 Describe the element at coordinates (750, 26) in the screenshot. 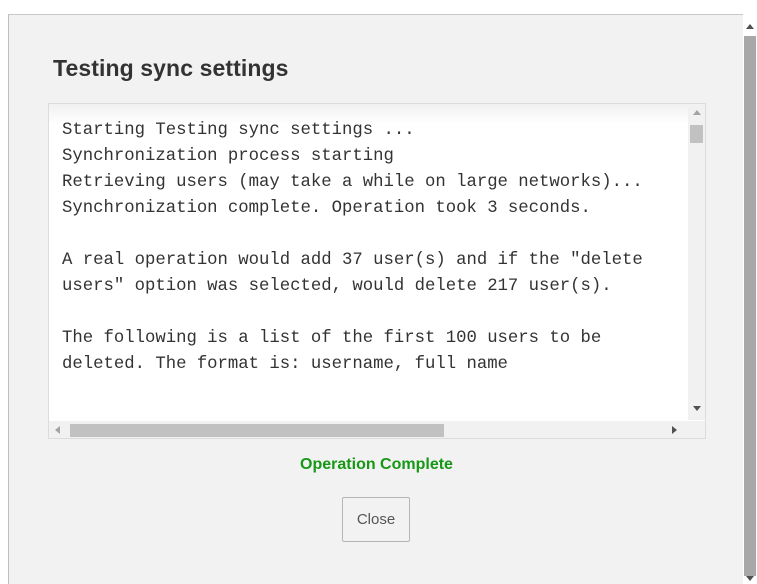

I see `page-scroll-up-arrow-icon` at that location.